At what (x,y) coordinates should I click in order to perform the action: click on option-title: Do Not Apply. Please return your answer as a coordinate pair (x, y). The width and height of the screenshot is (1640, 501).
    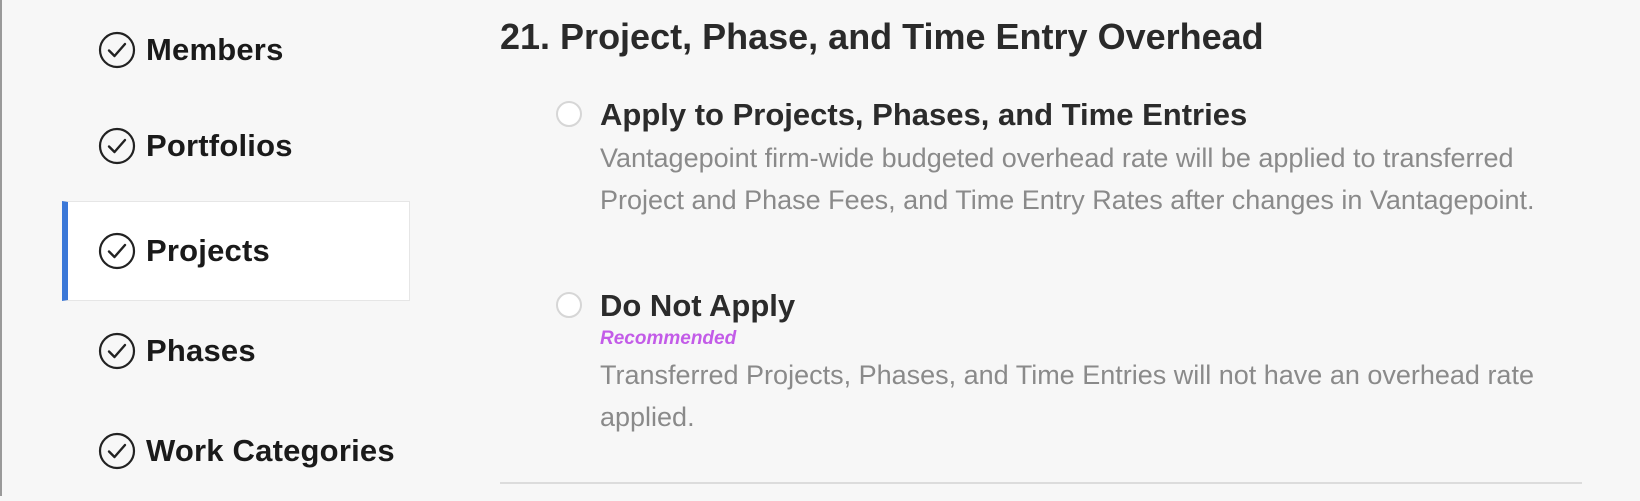
    Looking at the image, I should click on (698, 305).